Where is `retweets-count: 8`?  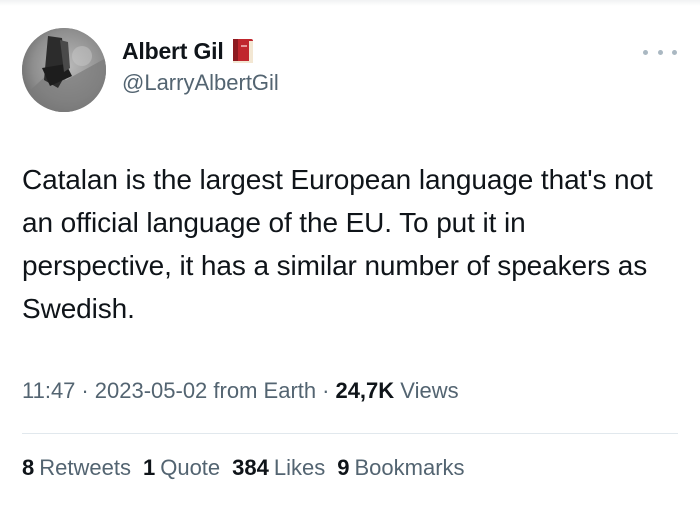 retweets-count: 8 is located at coordinates (28, 467).